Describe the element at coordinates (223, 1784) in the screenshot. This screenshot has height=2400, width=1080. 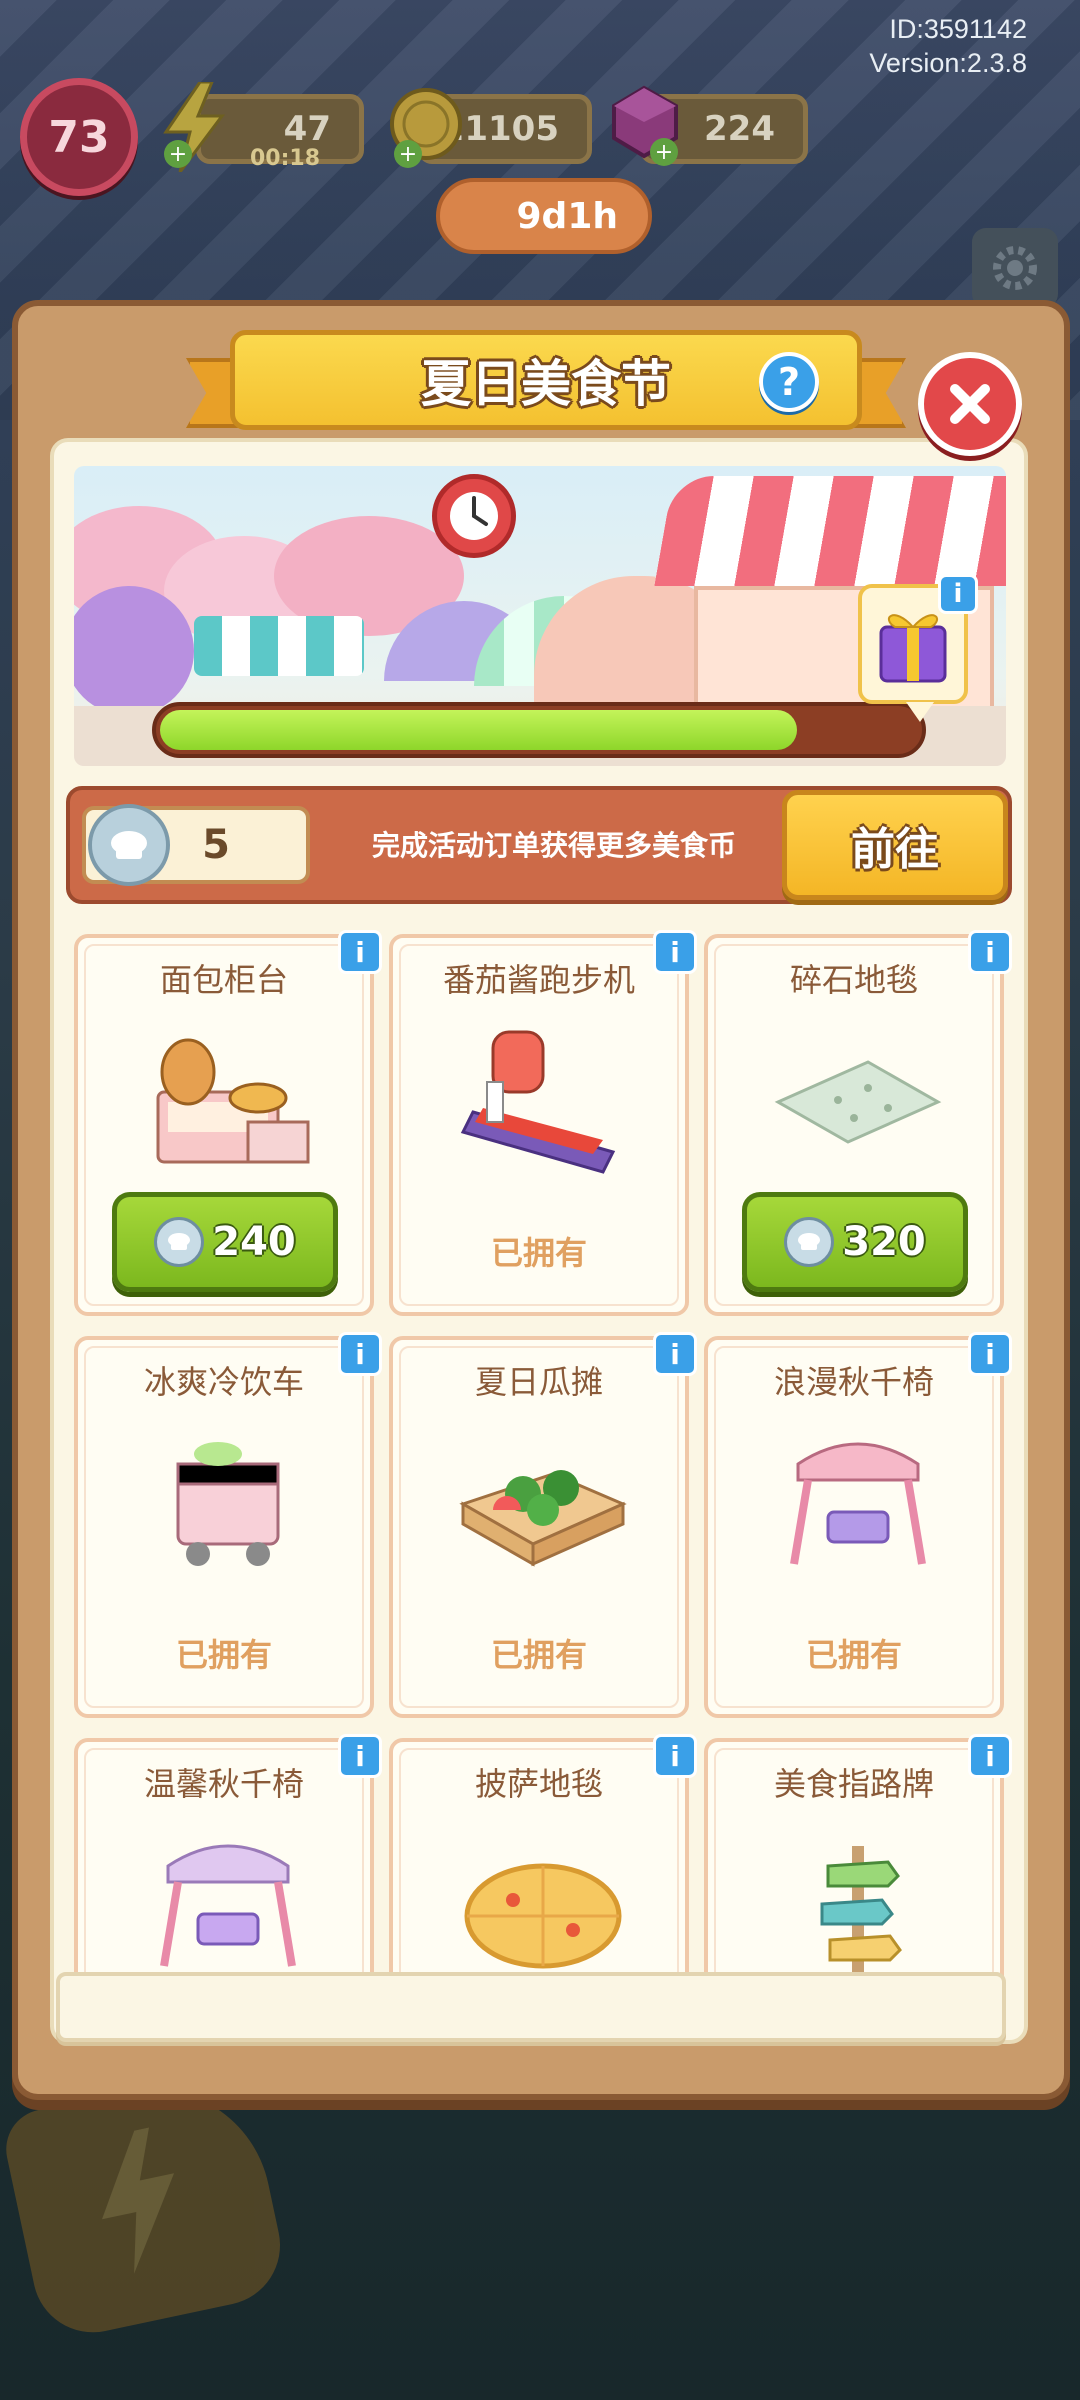
I see `item-name: 温馨秋千椅` at that location.